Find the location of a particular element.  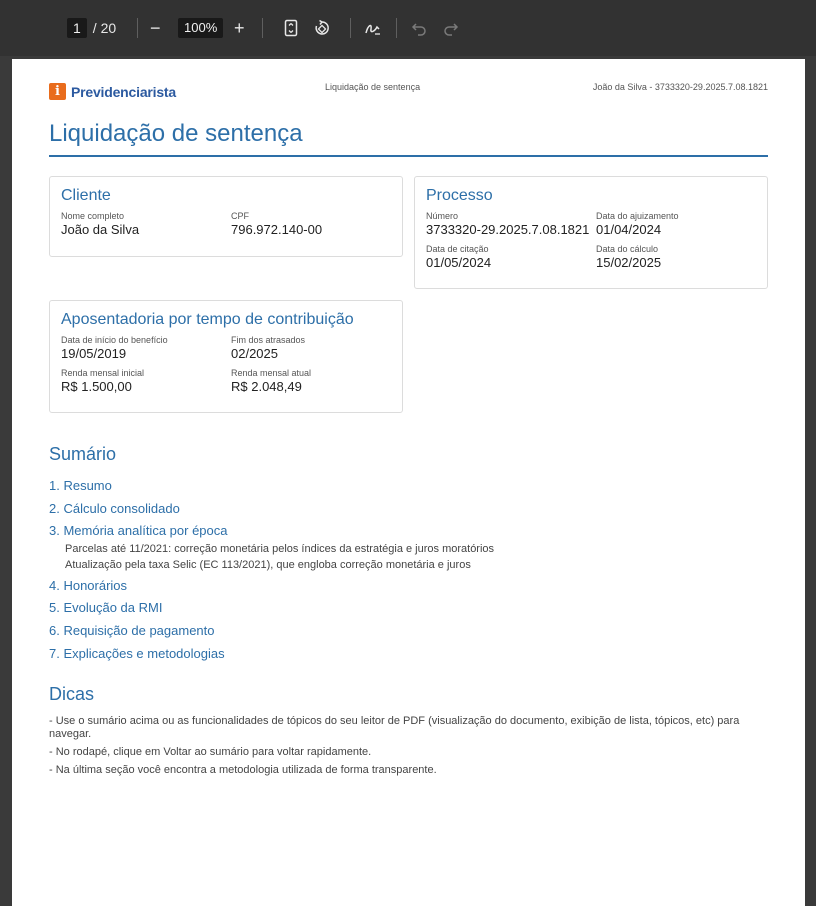

cpf-field: CPF 796.972.140-00 is located at coordinates (276, 224).